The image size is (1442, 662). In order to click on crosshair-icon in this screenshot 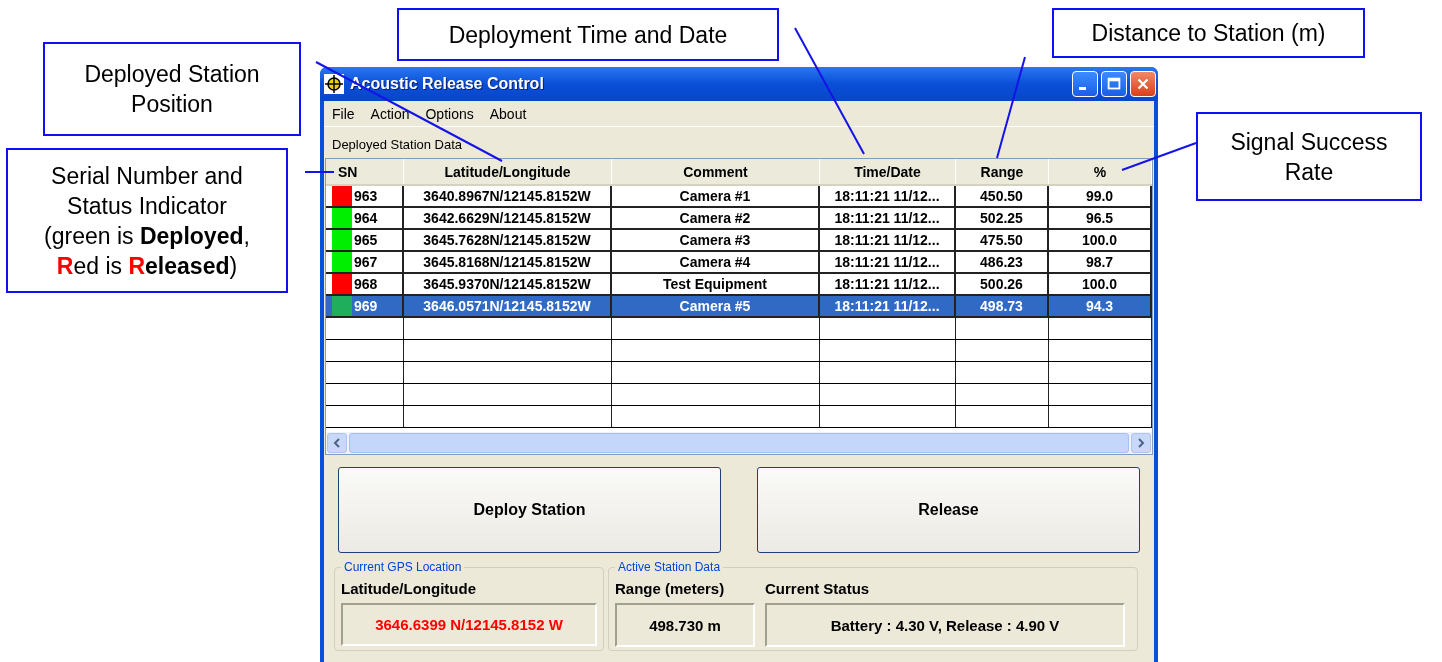, I will do `click(334, 84)`.